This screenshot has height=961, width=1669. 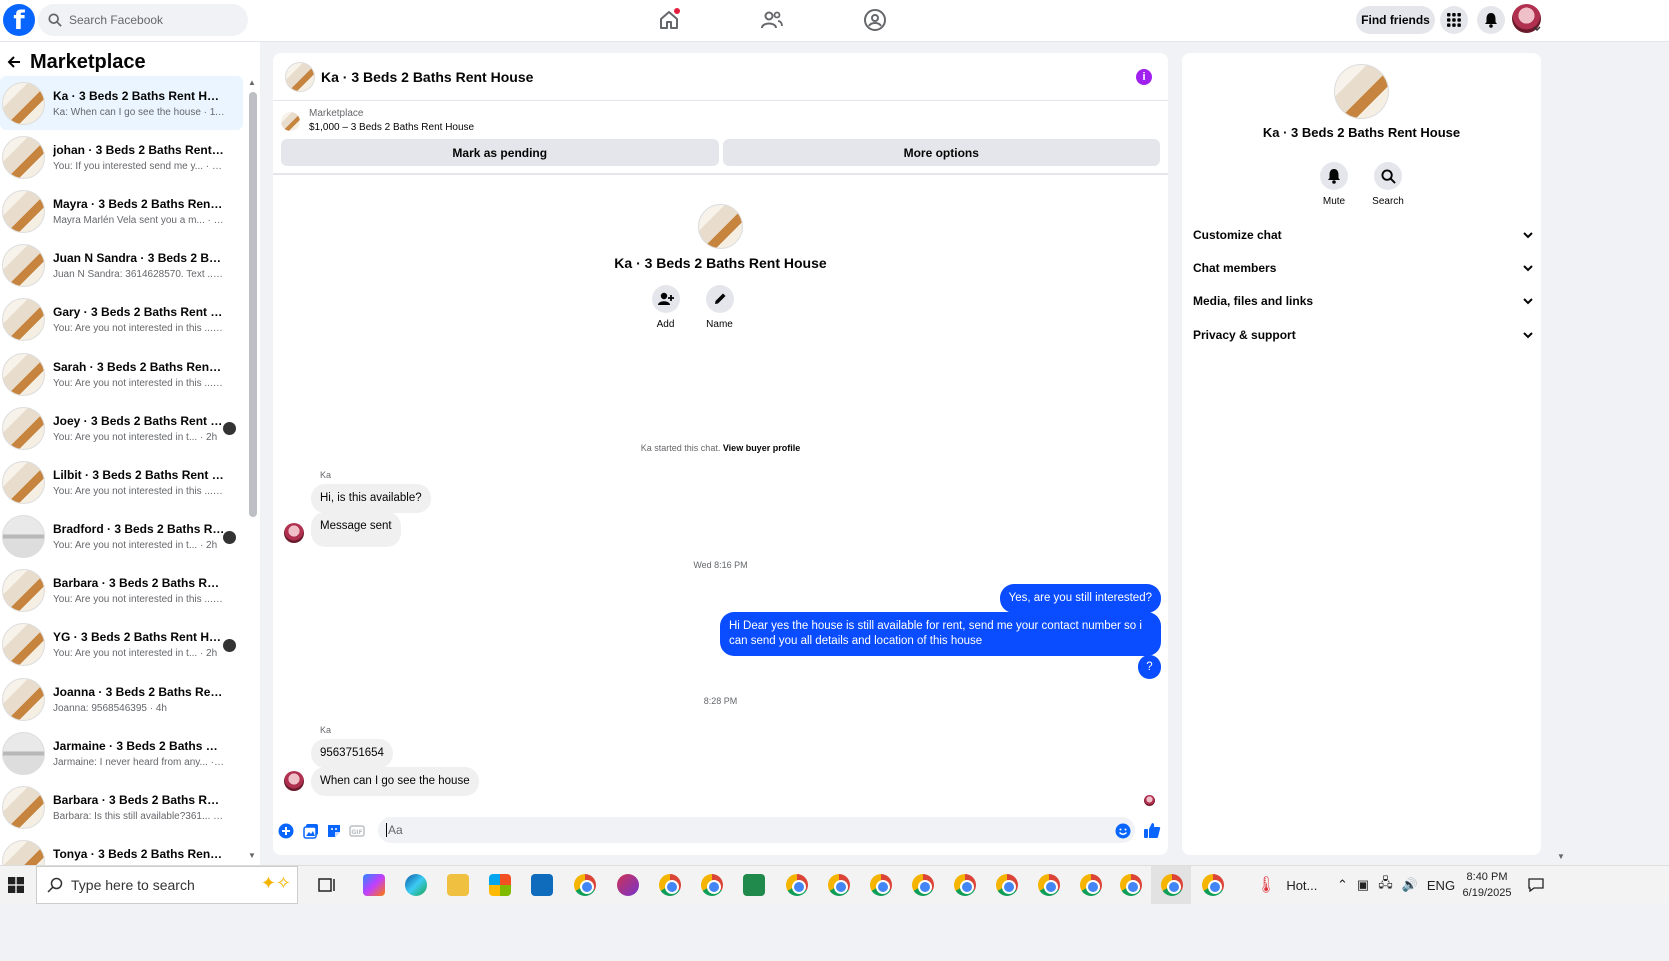 What do you see at coordinates (14, 62) in the screenshot?
I see `back-arrow-icon` at bounding box center [14, 62].